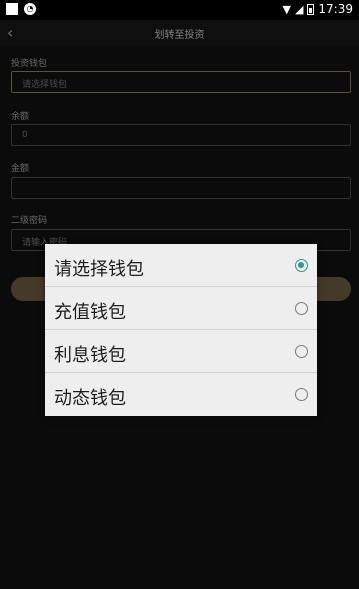 The image size is (359, 589). What do you see at coordinates (30, 9) in the screenshot?
I see `notification-app-icon: ◔` at bounding box center [30, 9].